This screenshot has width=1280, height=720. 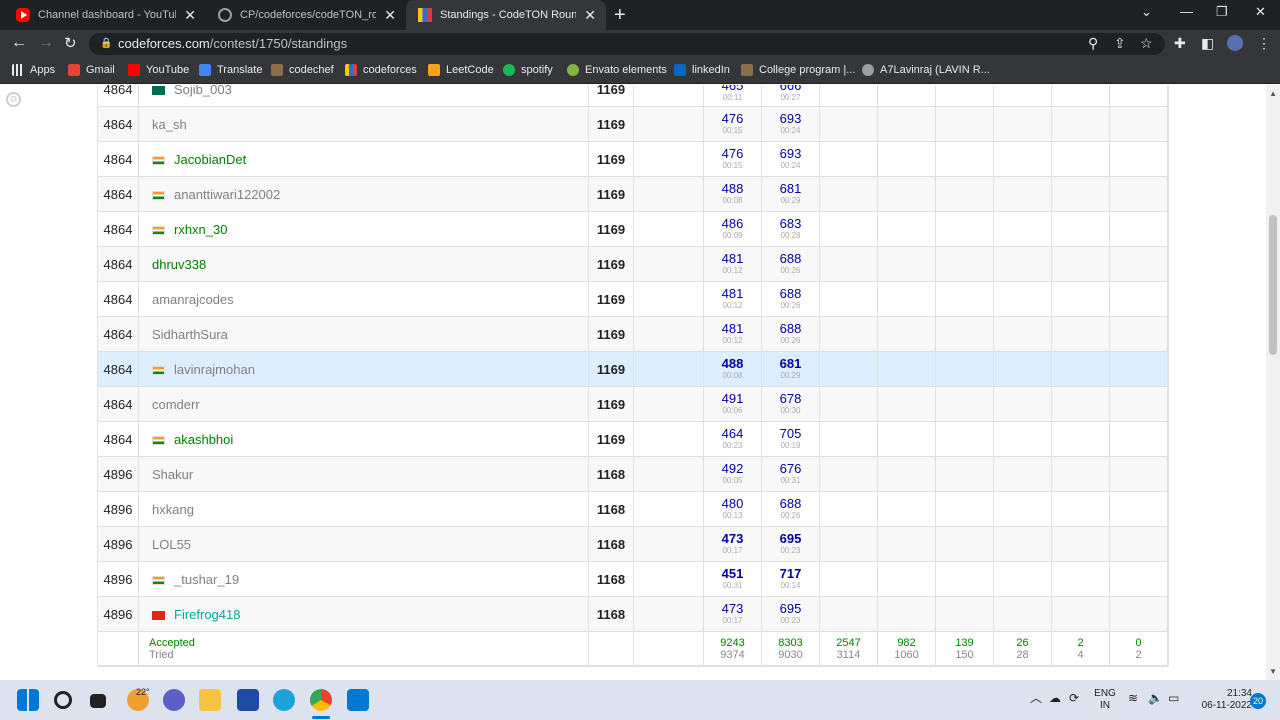 I want to click on settings-gear-icon: ⚙, so click(x=13, y=99).